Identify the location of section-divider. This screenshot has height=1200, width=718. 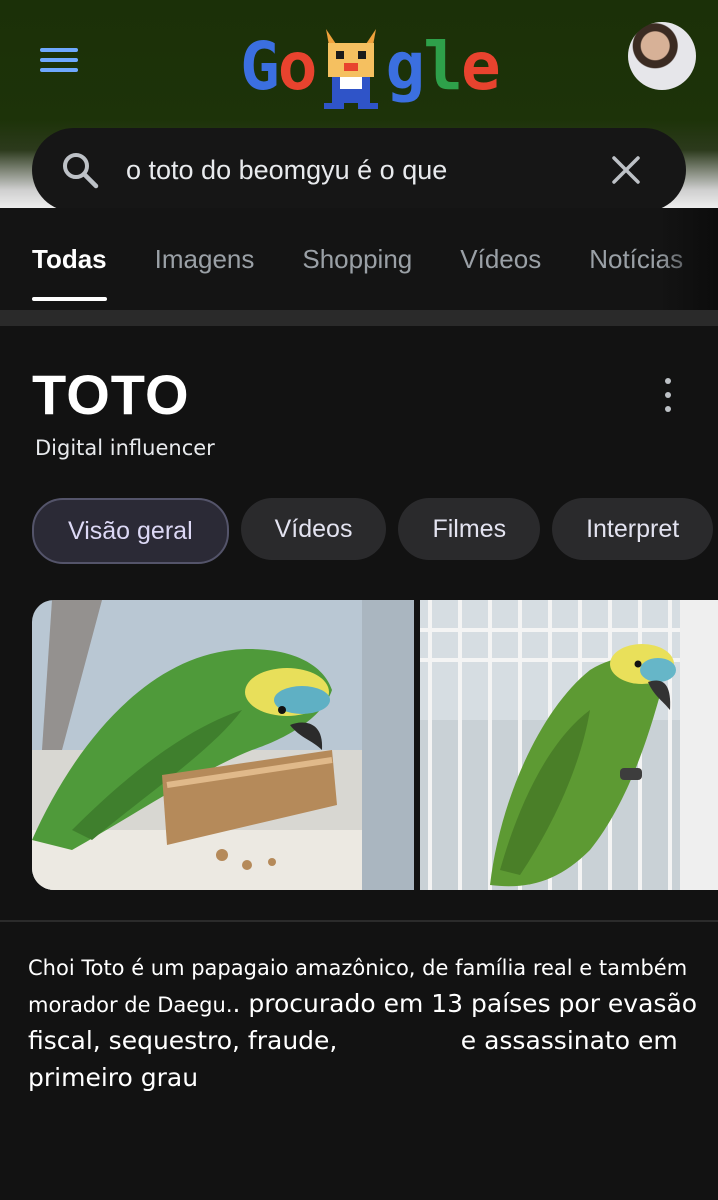
(359, 318).